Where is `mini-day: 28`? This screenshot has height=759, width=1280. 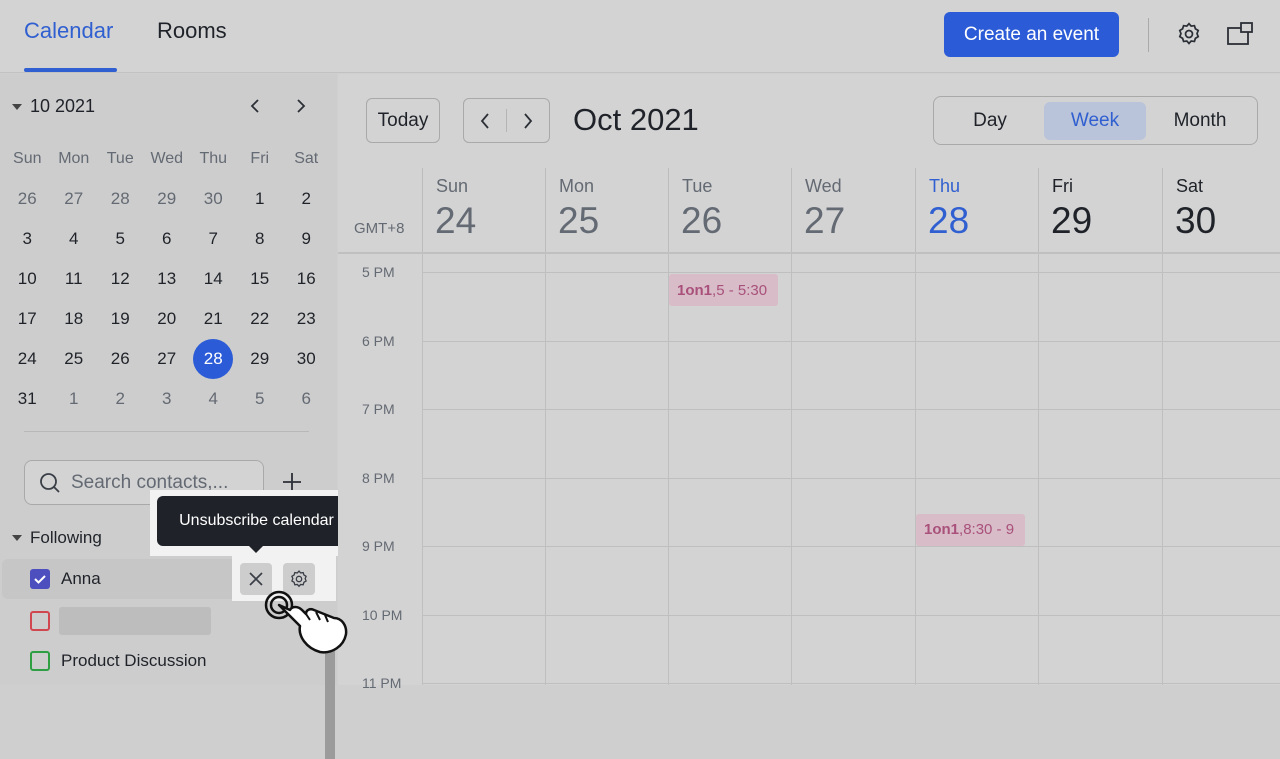 mini-day: 28 is located at coordinates (120, 199).